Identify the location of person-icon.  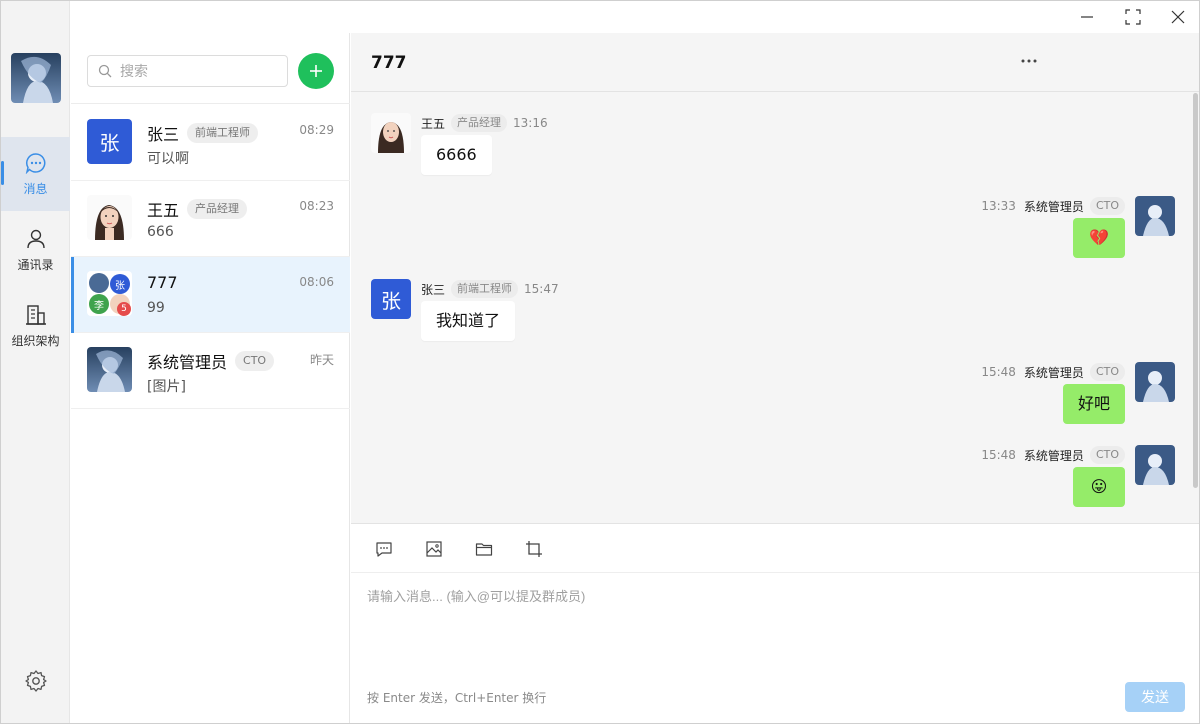
(35, 238).